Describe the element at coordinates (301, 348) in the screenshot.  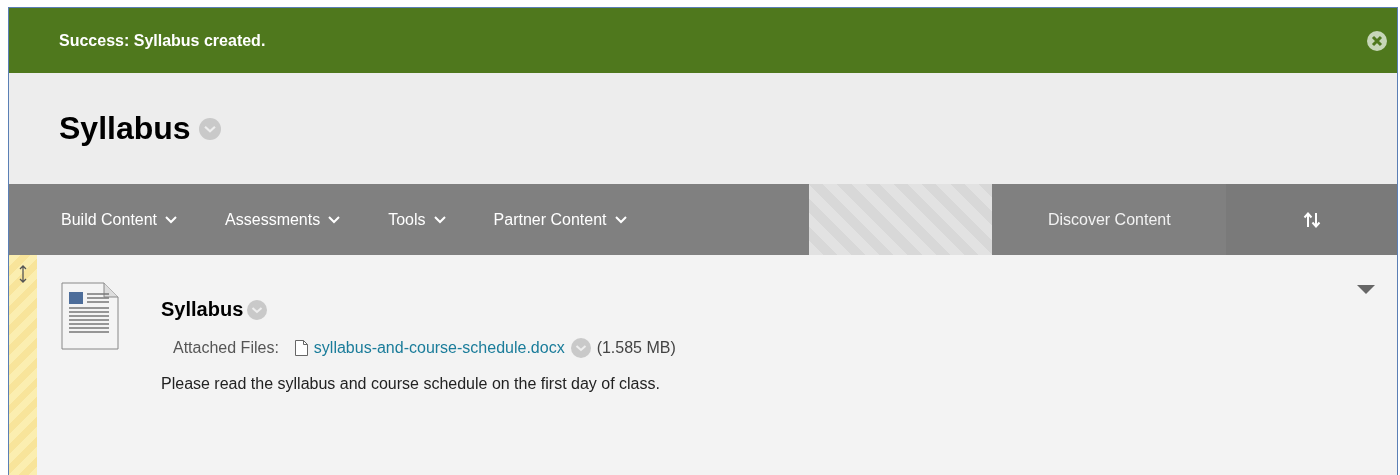
I see `file-icon` at that location.